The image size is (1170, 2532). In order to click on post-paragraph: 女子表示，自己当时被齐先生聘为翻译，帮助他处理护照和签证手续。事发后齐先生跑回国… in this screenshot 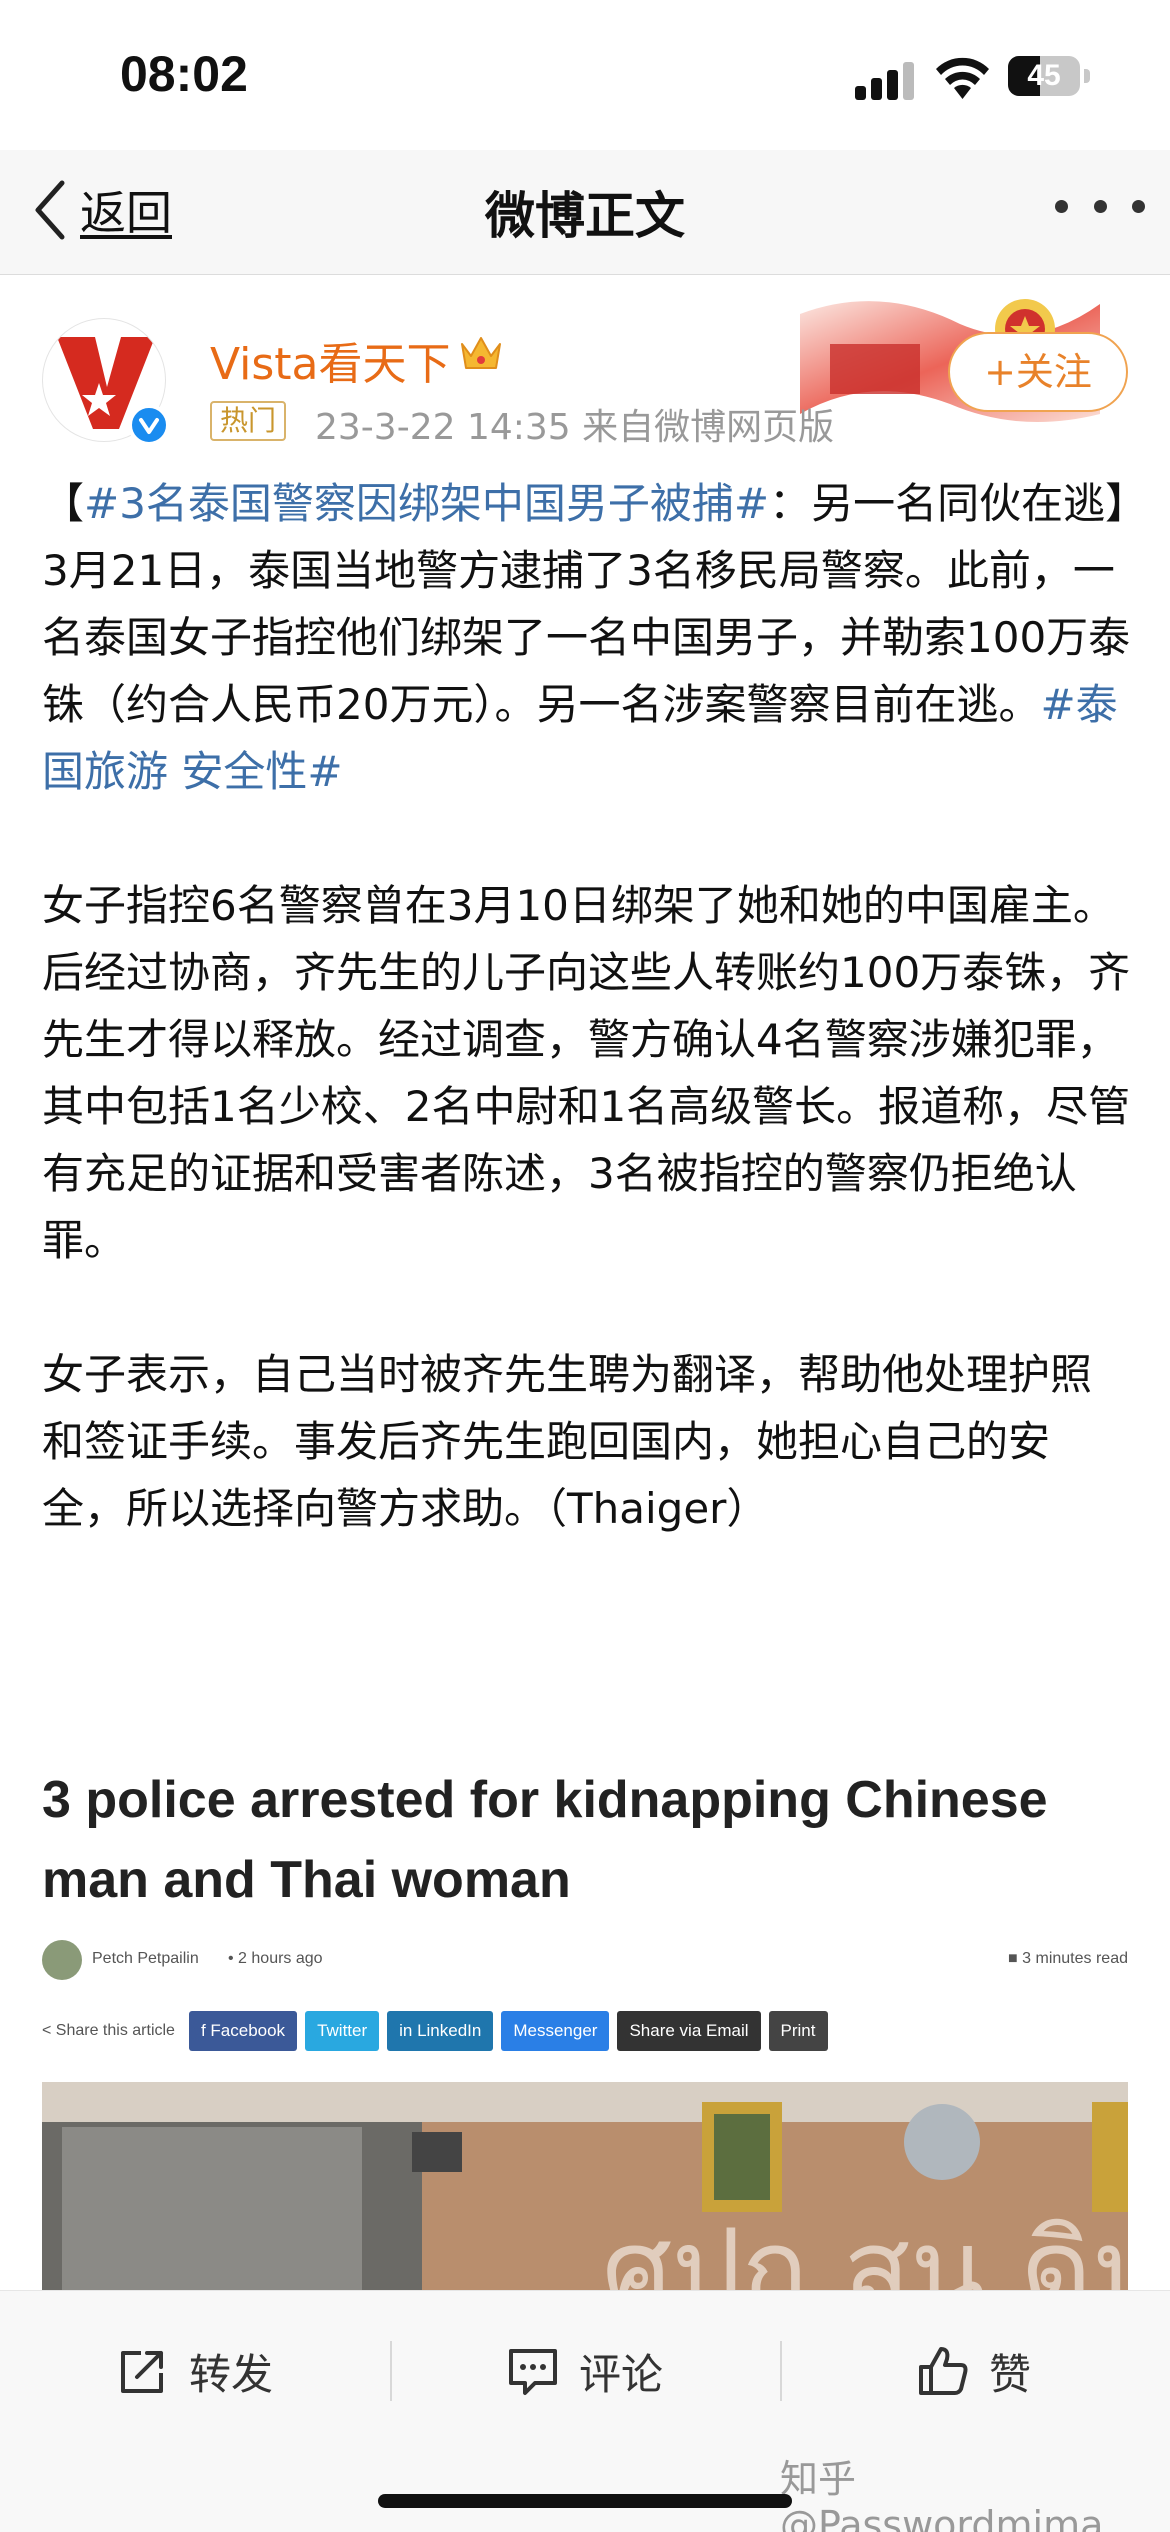, I will do `click(587, 1441)`.